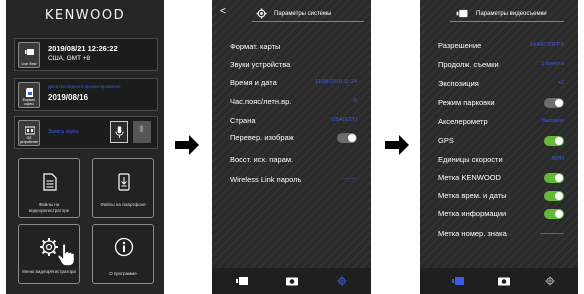 This screenshot has height=294, width=584. What do you see at coordinates (260, 64) in the screenshot?
I see `menu-label: Звуки устройства` at bounding box center [260, 64].